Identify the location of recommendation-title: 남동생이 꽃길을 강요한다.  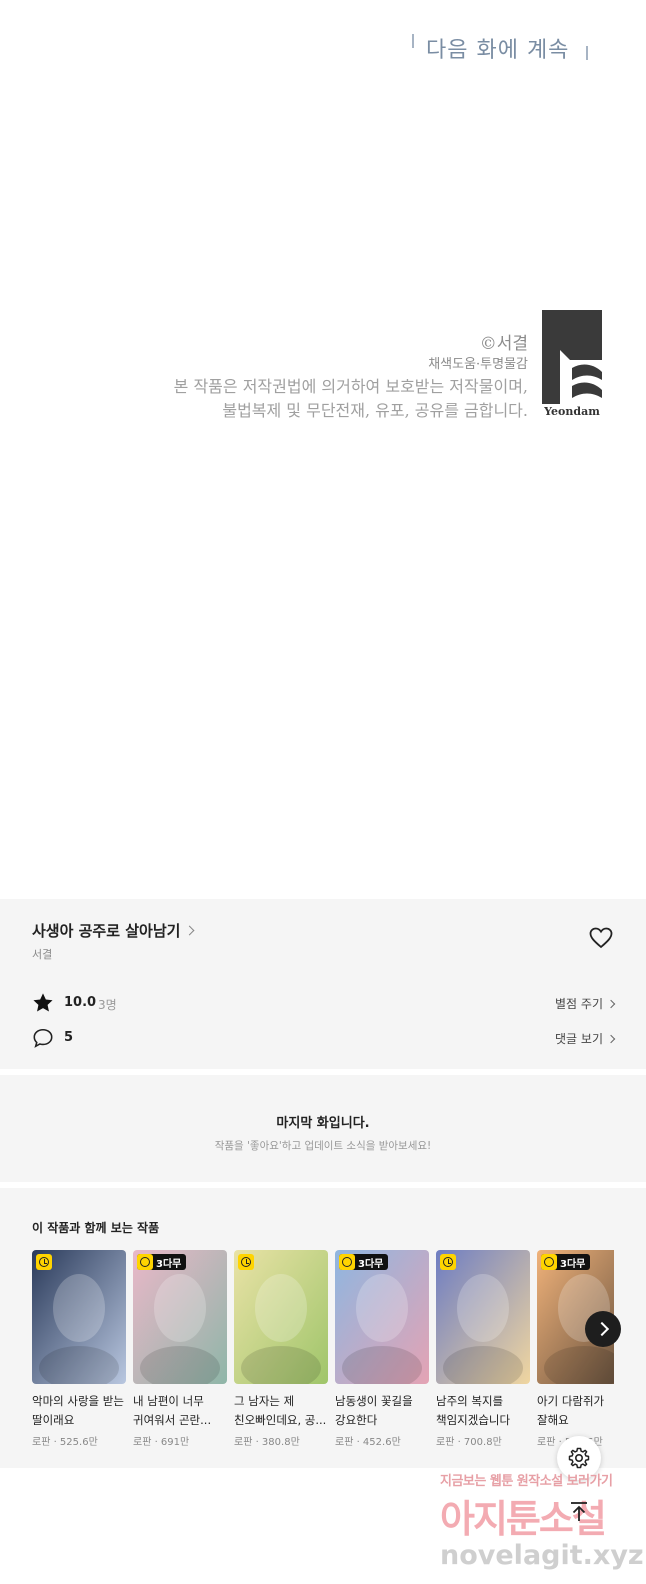
(374, 1410).